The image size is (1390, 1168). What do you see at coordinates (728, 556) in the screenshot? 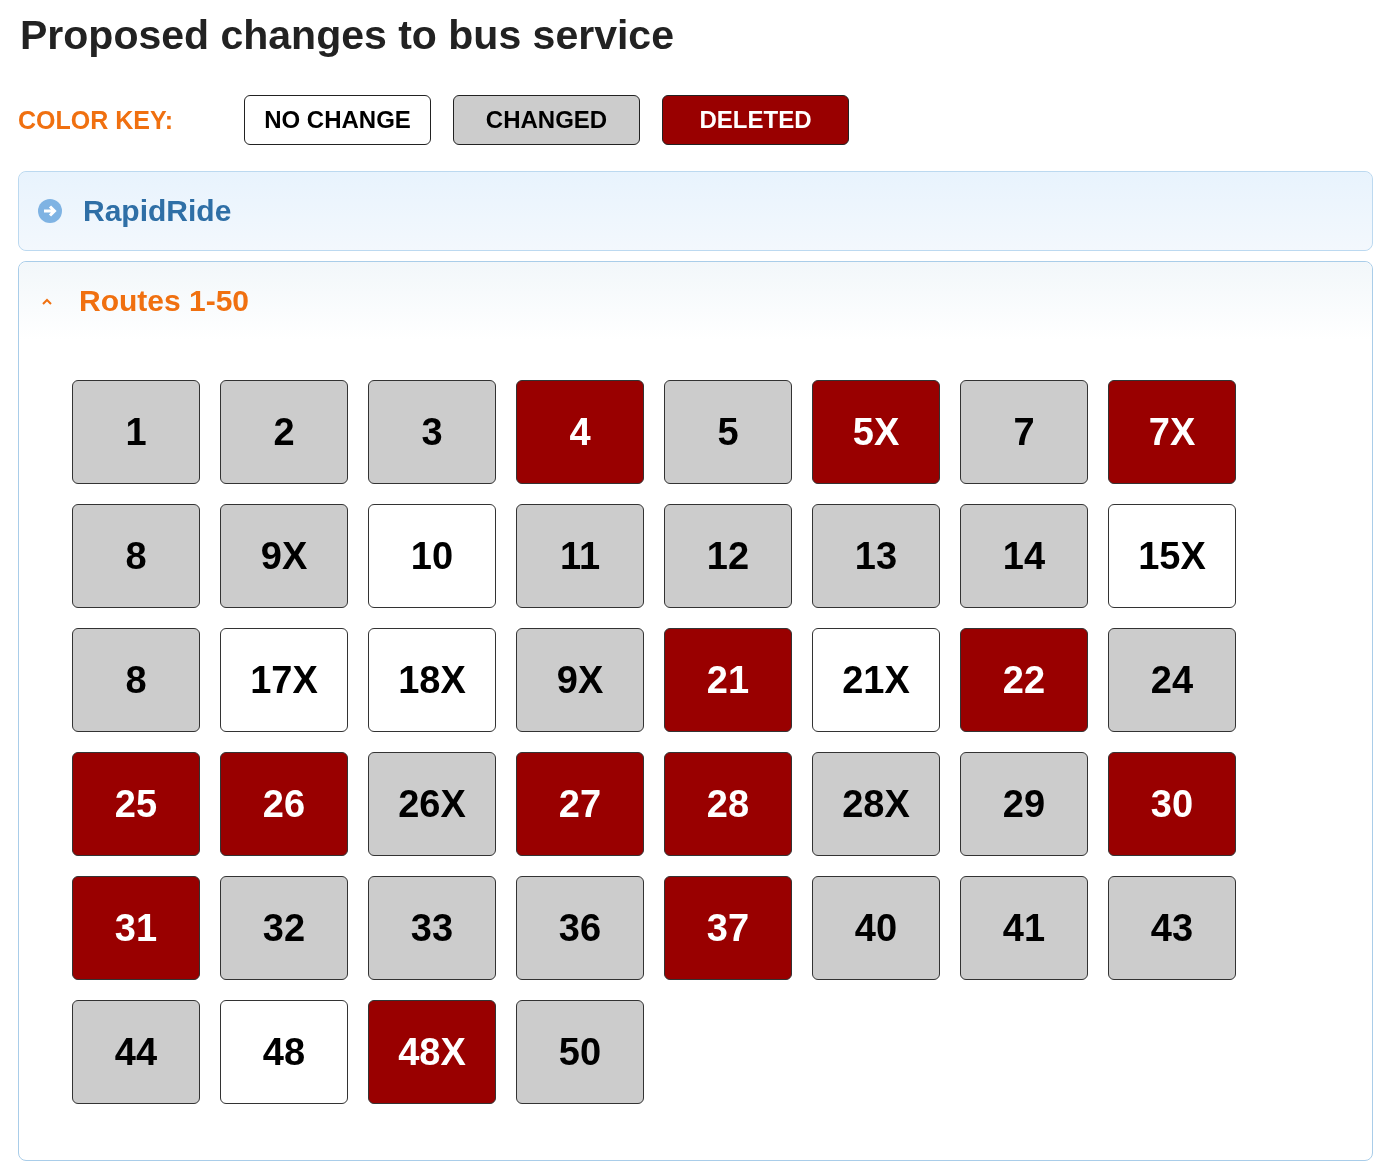
I see `route-tile: 12` at bounding box center [728, 556].